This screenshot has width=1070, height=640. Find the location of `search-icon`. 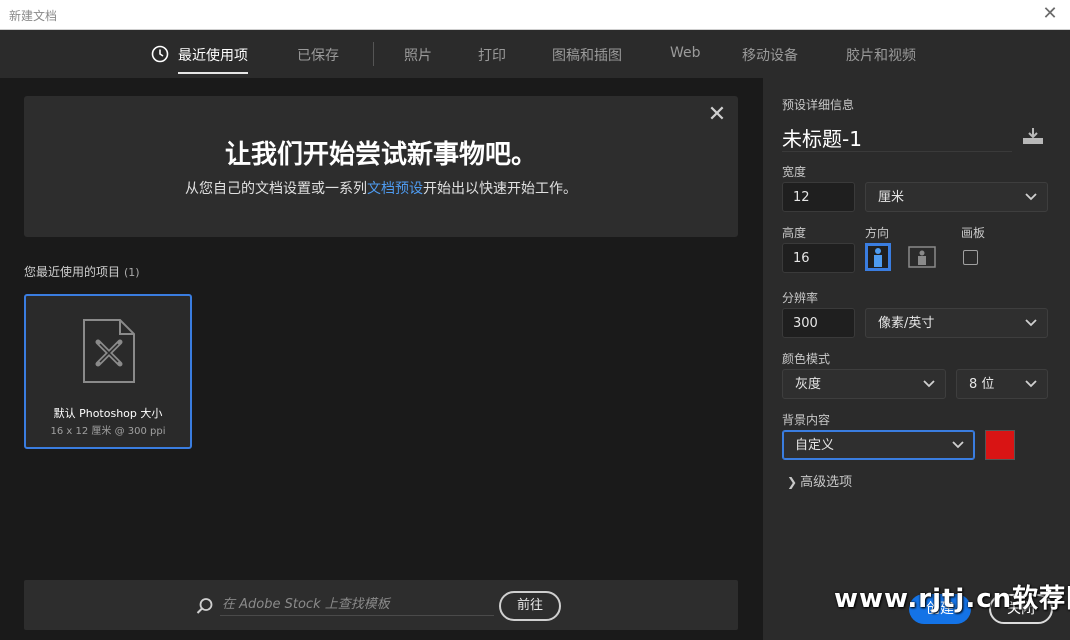

search-icon is located at coordinates (204, 606).